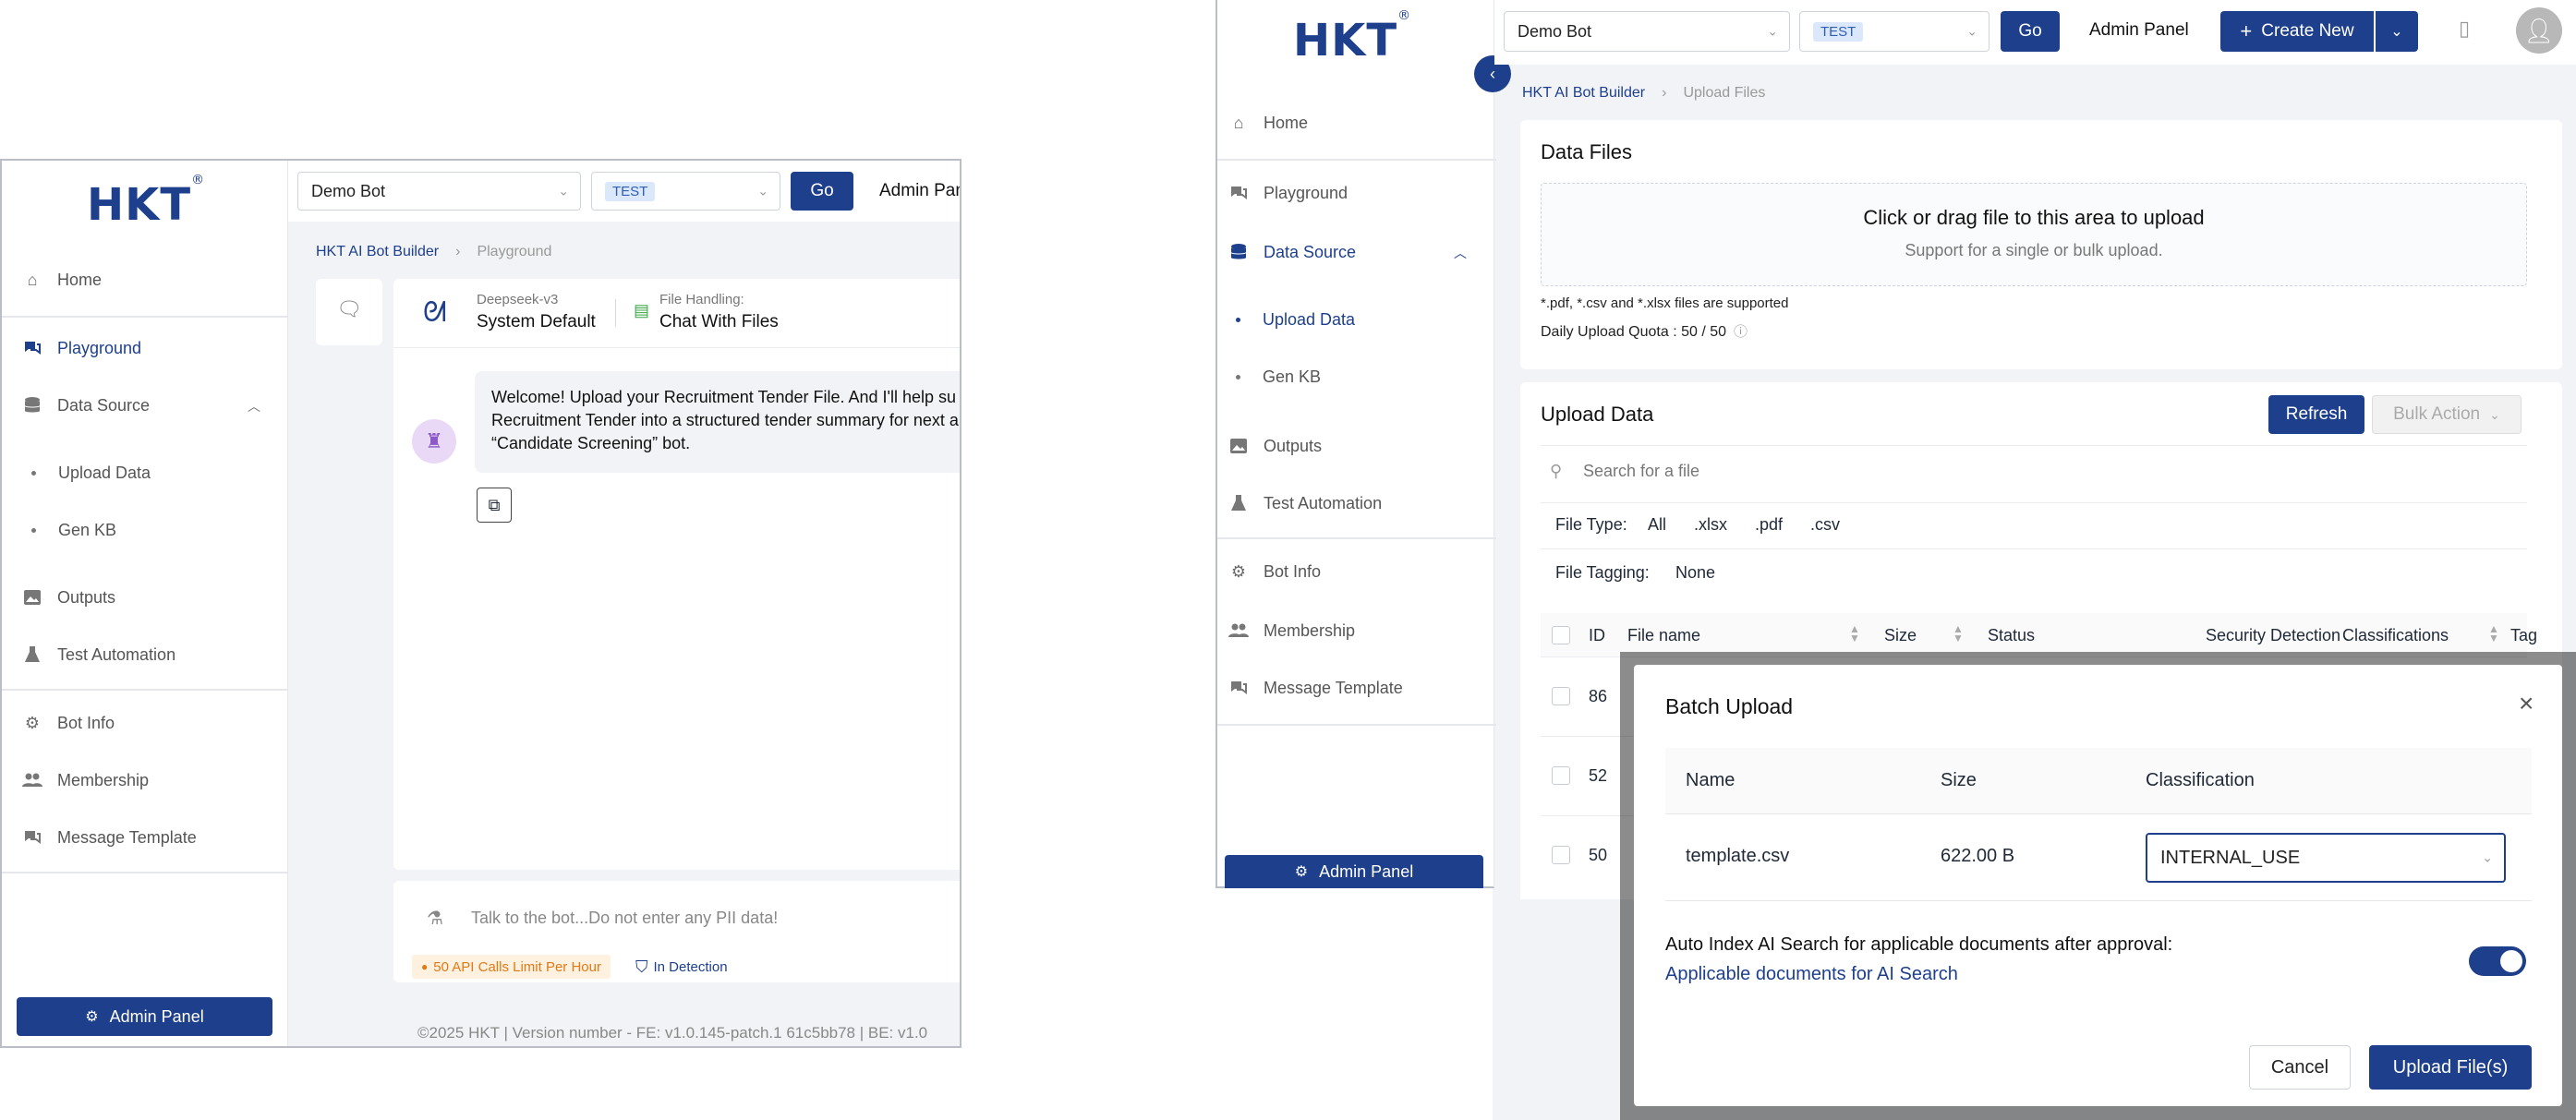 Image resolution: width=2576 pixels, height=1120 pixels. I want to click on refresh-button: Refresh, so click(2316, 414).